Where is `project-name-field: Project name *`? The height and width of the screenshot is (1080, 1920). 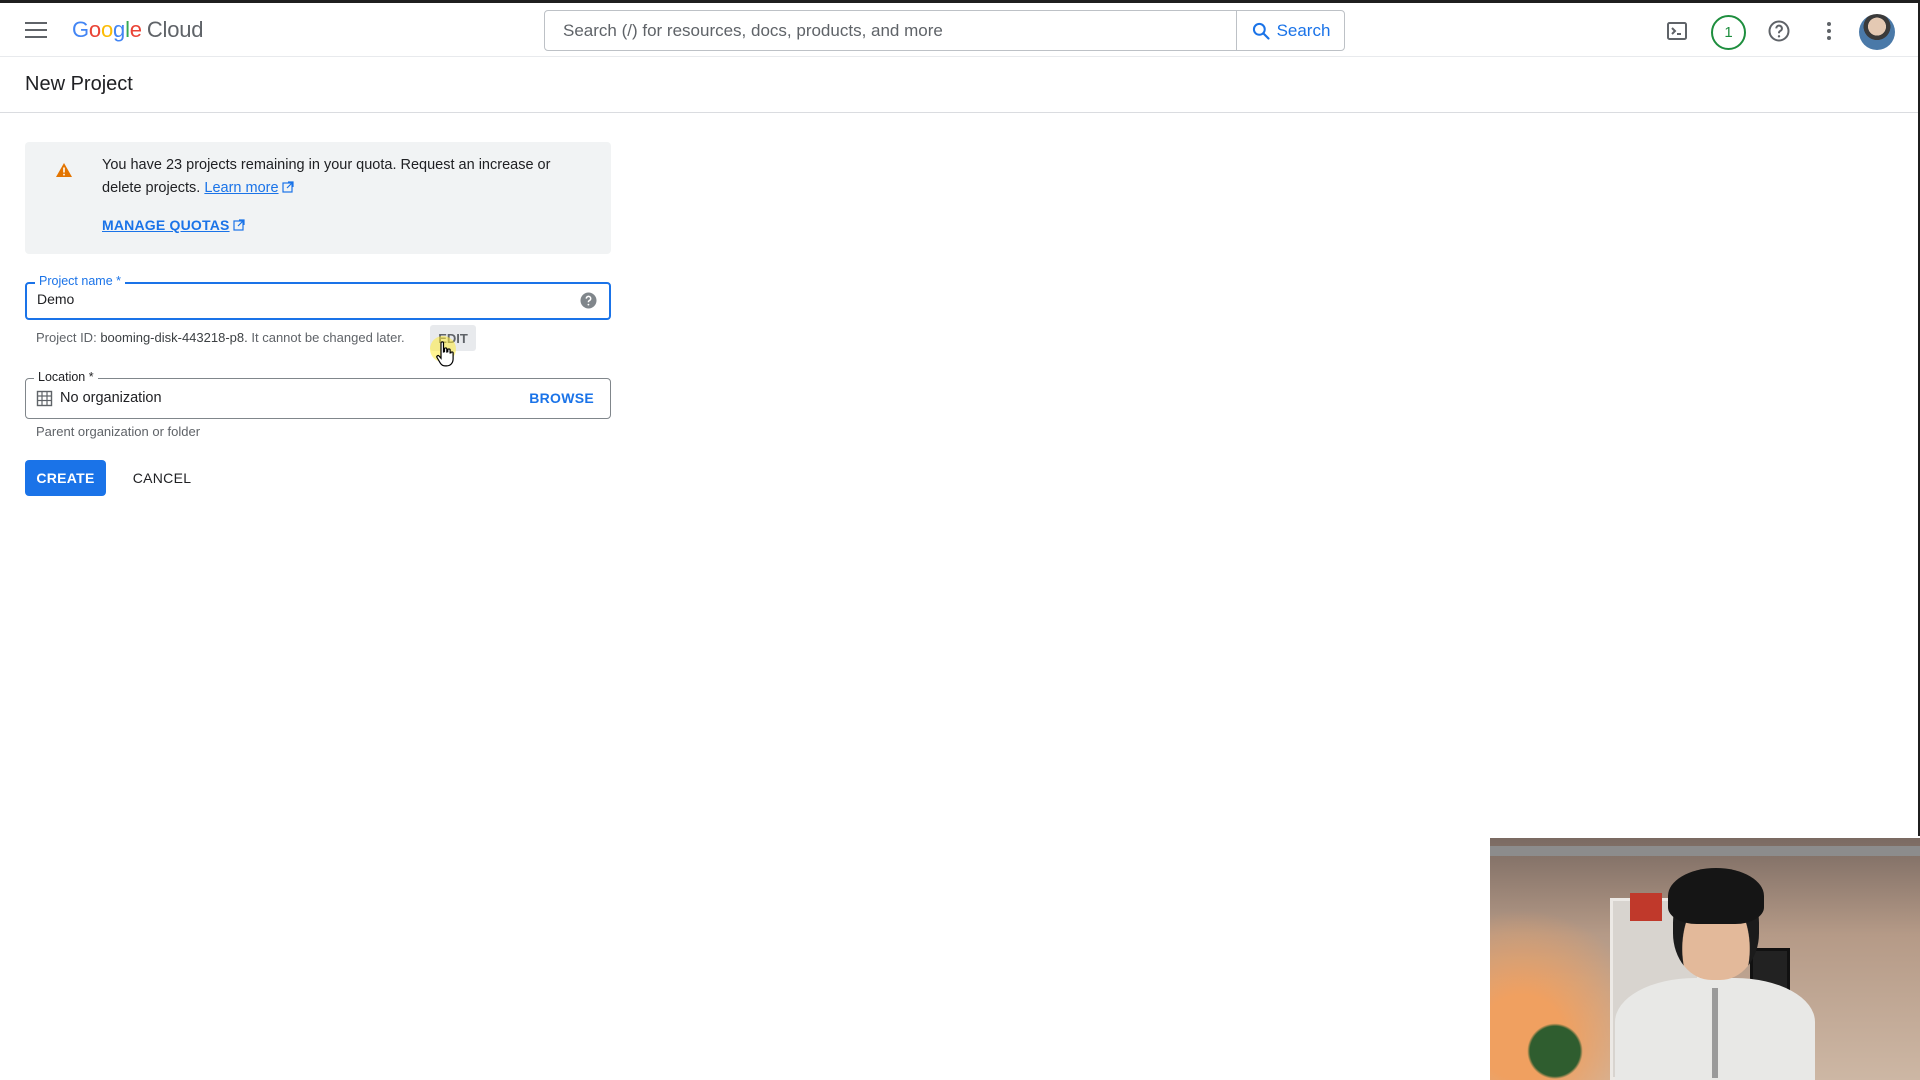 project-name-field: Project name * is located at coordinates (318, 297).